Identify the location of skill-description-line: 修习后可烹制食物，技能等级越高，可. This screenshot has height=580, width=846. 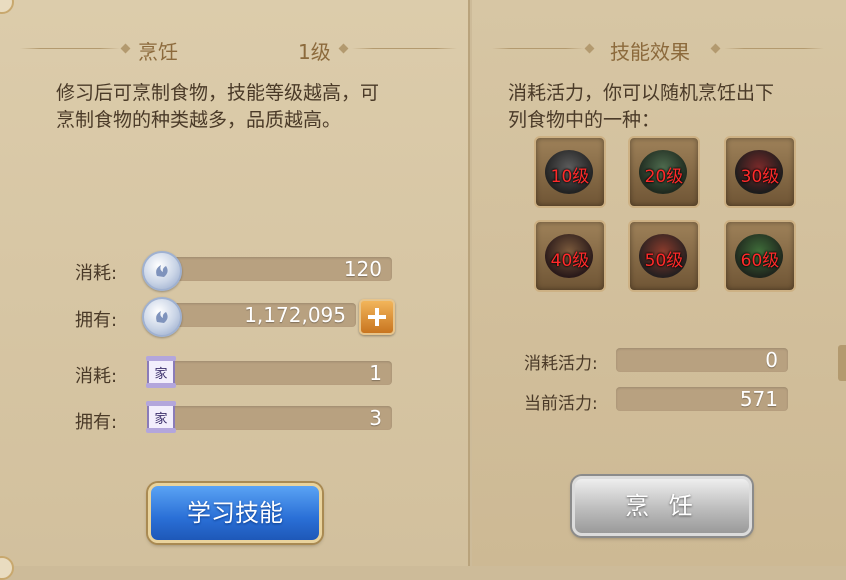
(218, 93).